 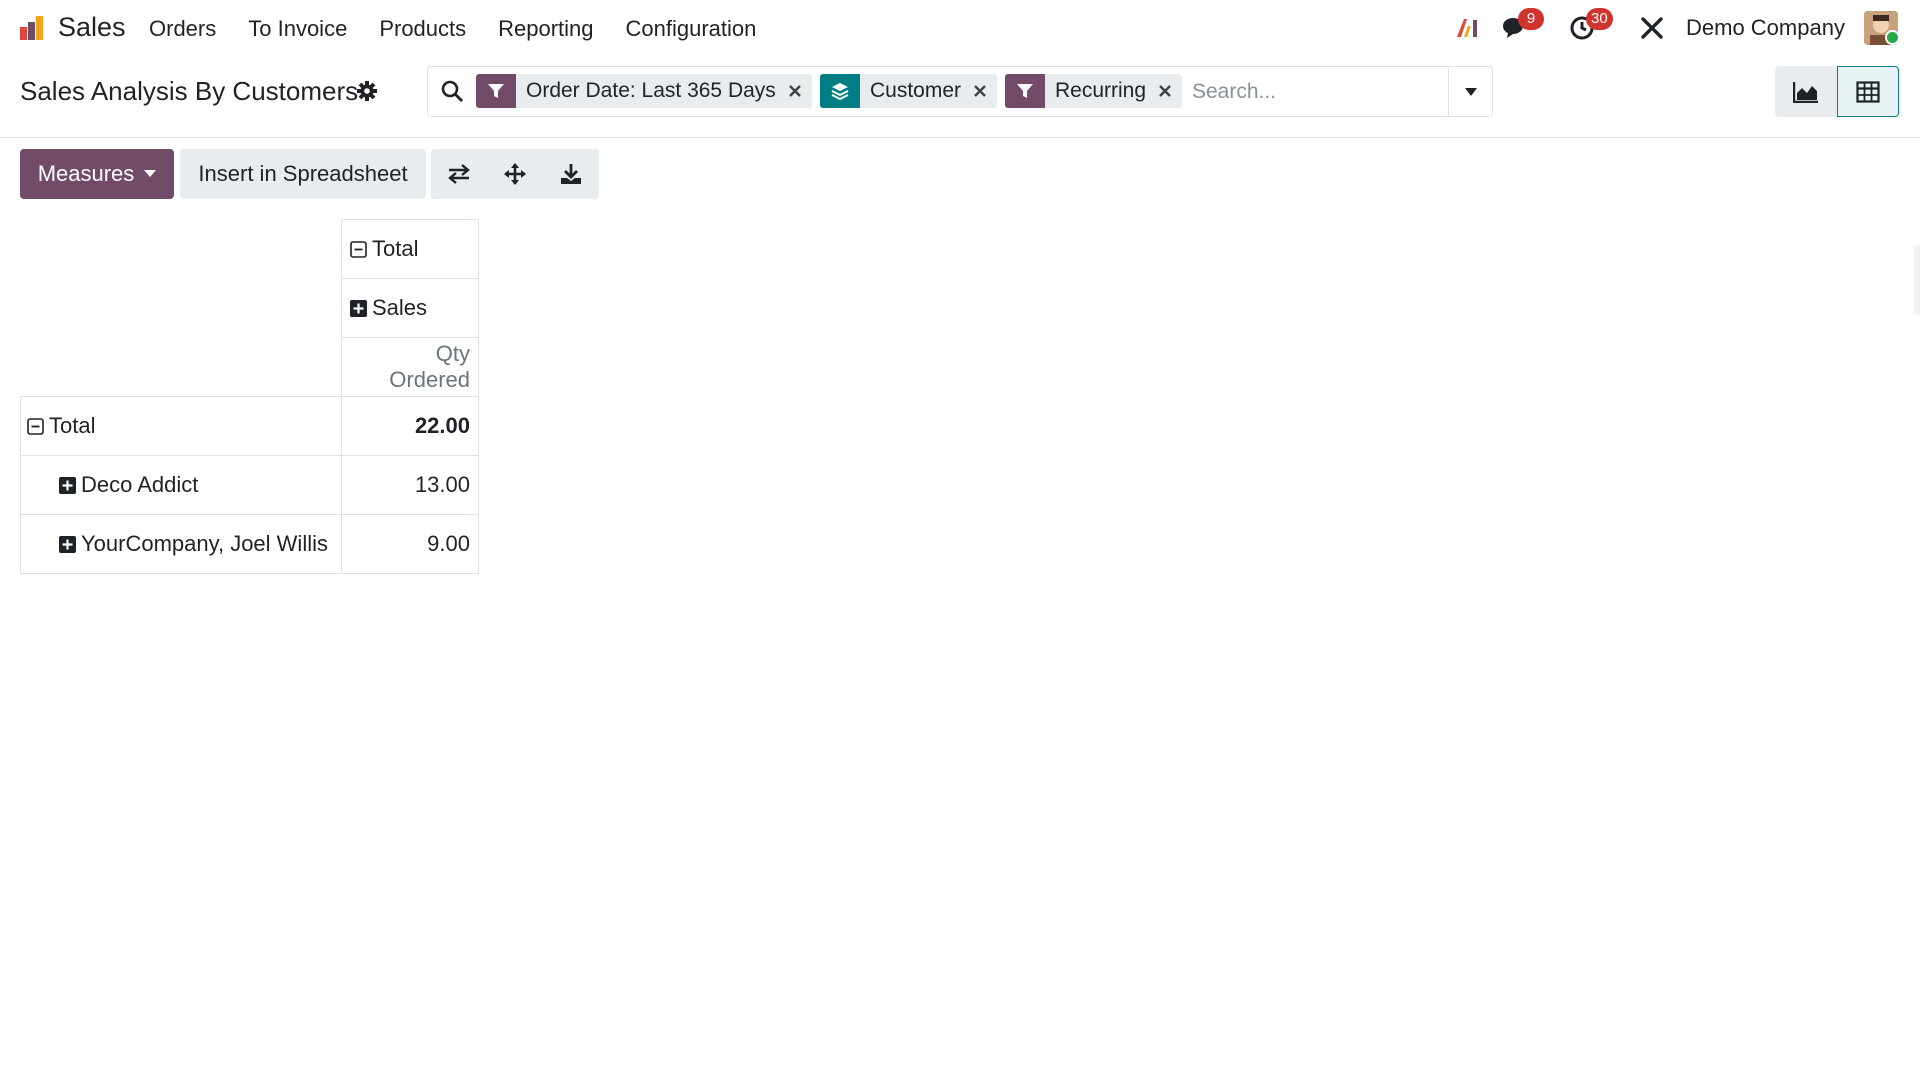 I want to click on chat-icon: 9, so click(x=1522, y=25).